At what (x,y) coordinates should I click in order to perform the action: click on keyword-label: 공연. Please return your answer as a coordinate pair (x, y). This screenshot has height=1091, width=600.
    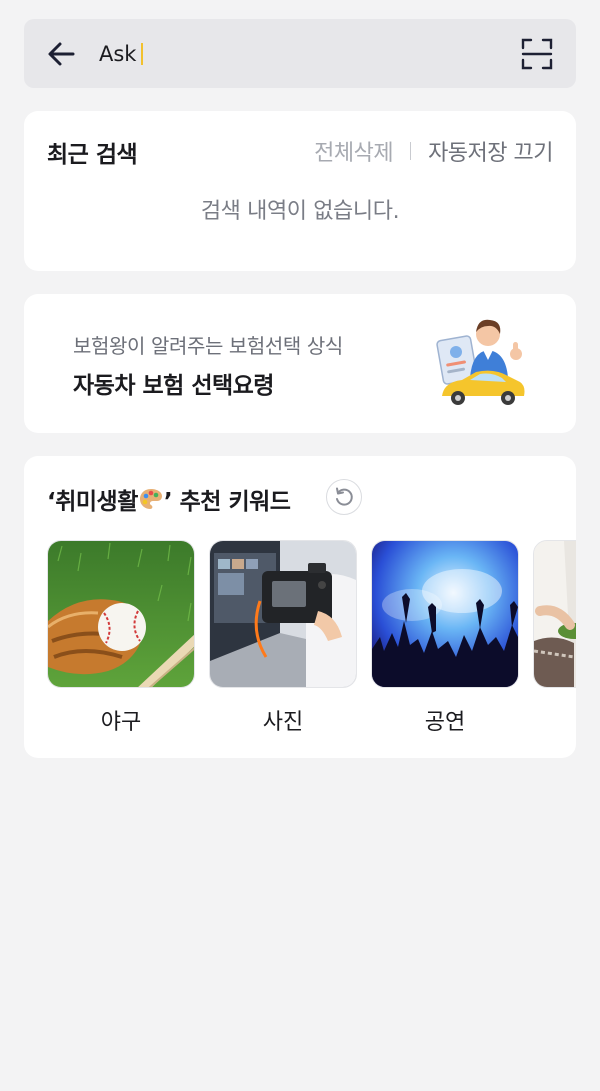
    Looking at the image, I should click on (445, 722).